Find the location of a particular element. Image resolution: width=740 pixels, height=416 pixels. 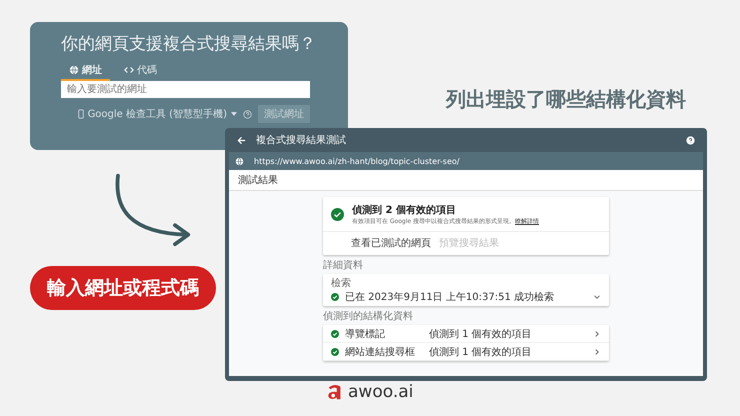

panel-title: 你的網頁支援複合式搜尋結果嗎？ is located at coordinates (185, 44).